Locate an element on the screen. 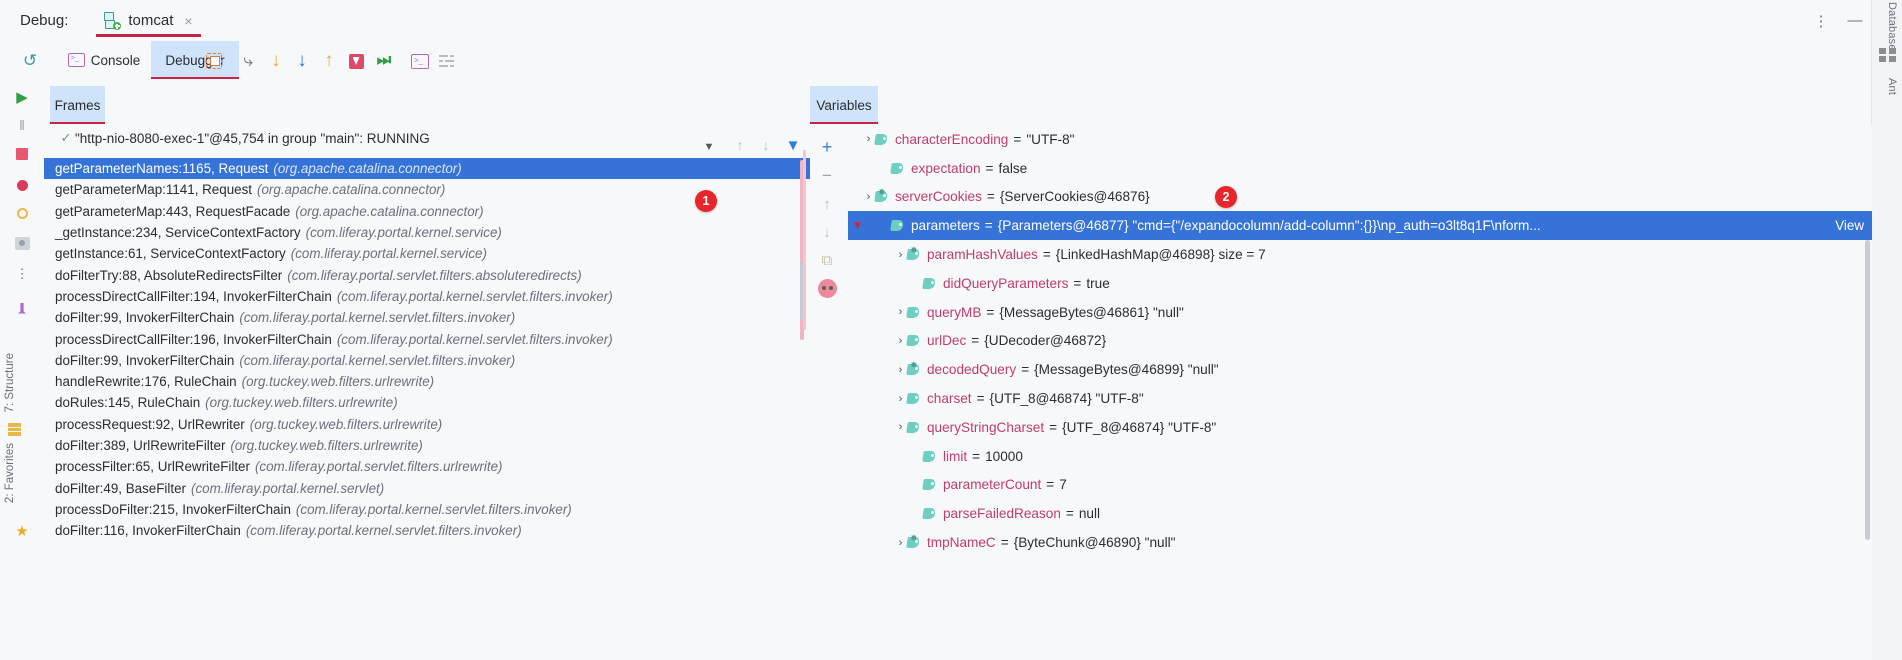 This screenshot has width=1902, height=660. add-watch-icon: + is located at coordinates (827, 147).